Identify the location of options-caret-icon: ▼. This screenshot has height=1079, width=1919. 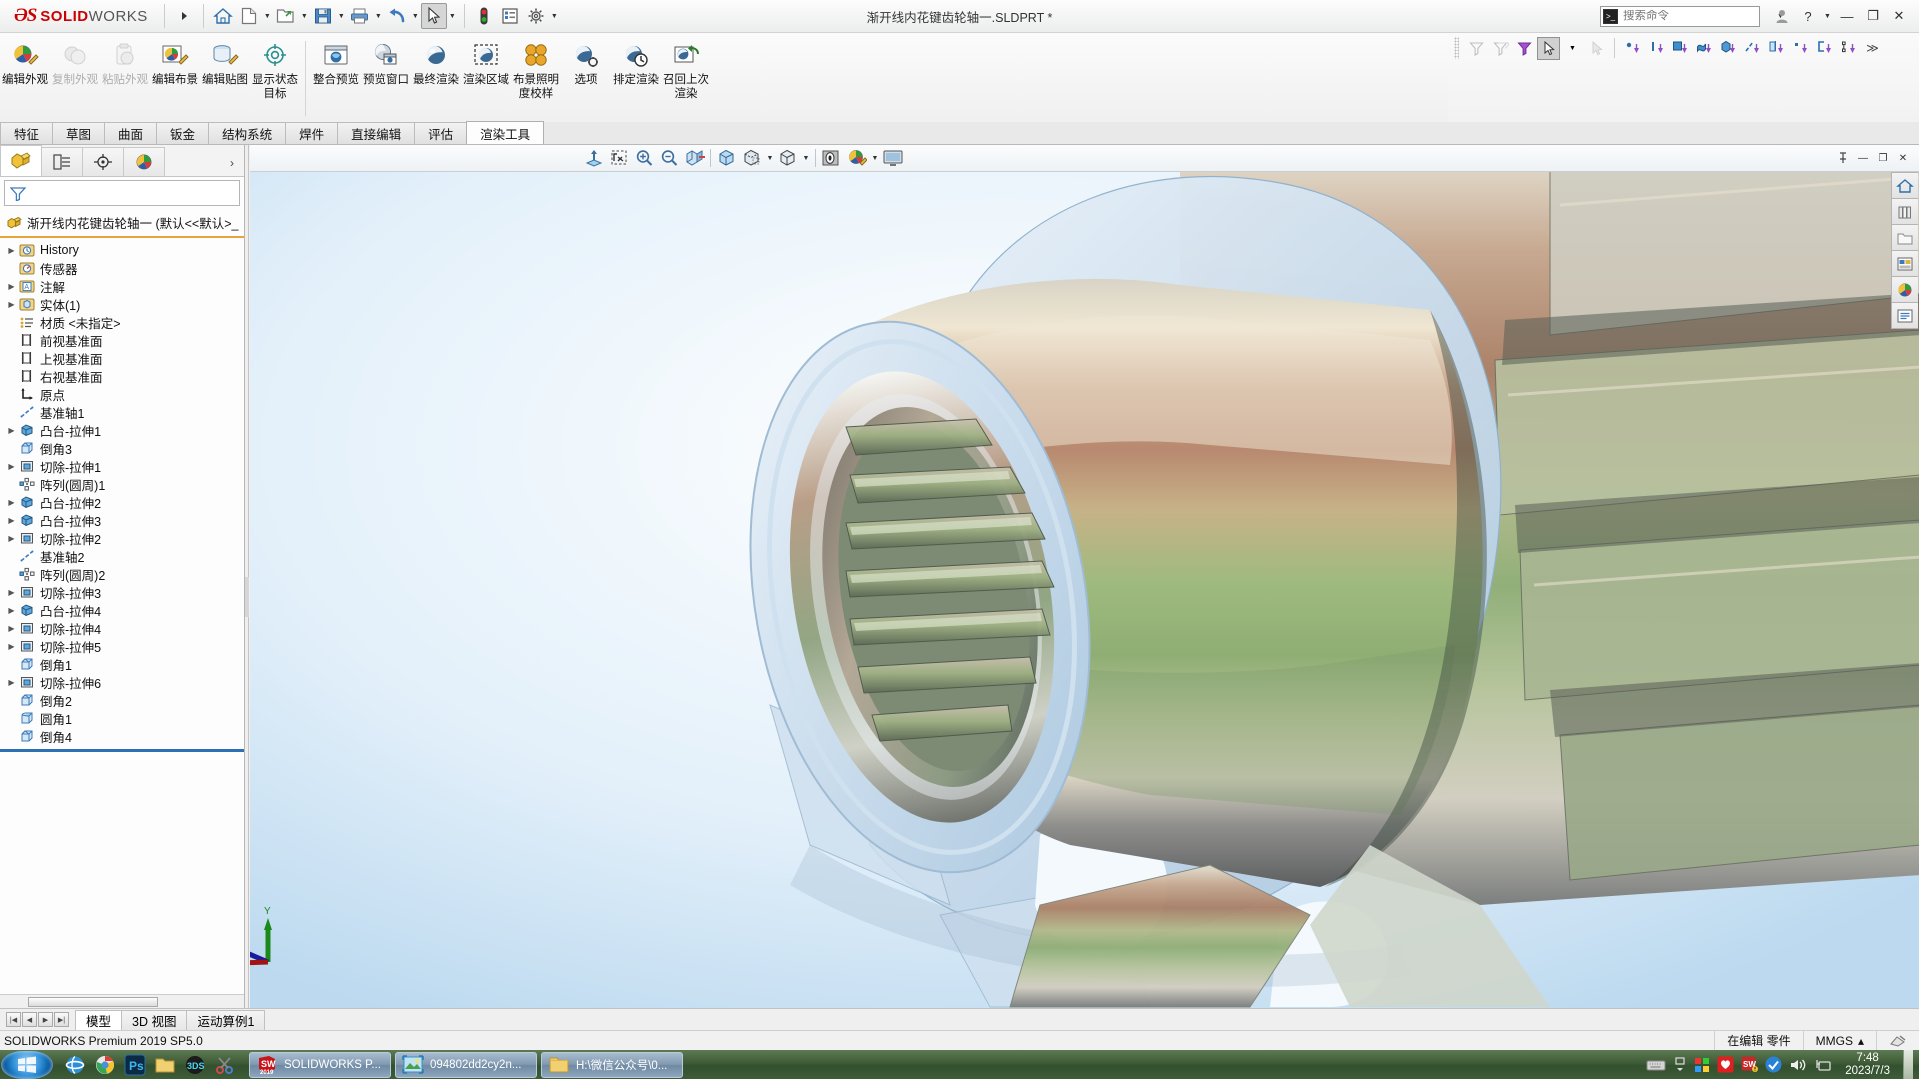
(554, 16).